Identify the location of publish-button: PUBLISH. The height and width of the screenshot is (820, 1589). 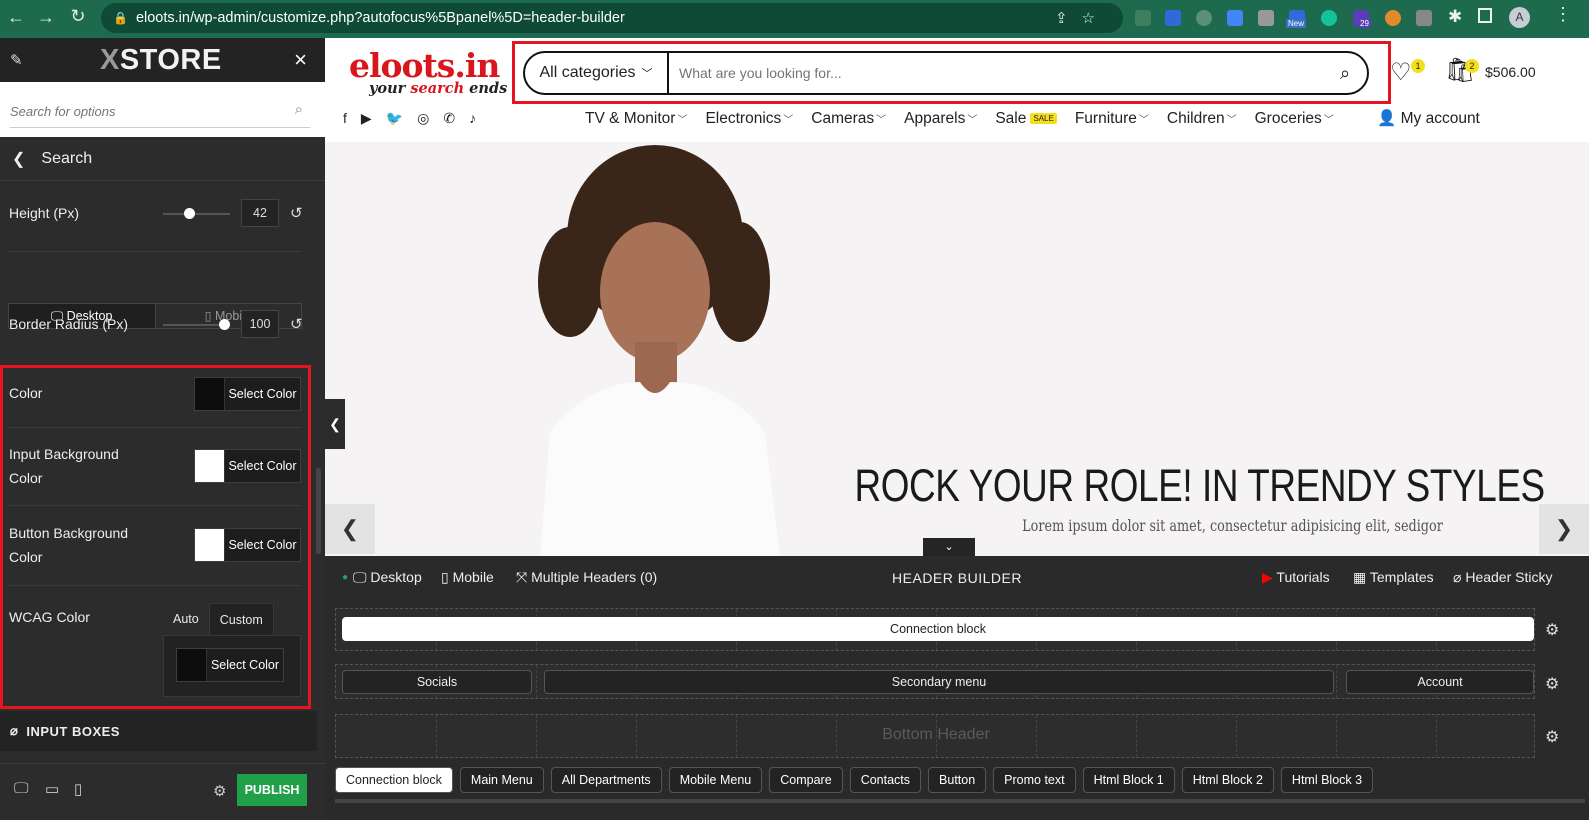
(272, 790).